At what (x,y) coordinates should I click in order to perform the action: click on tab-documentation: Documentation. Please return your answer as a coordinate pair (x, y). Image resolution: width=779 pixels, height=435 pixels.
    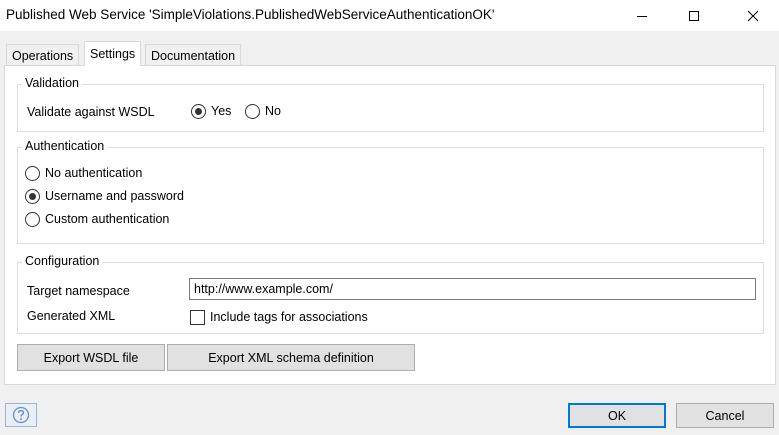
    Looking at the image, I should click on (193, 55).